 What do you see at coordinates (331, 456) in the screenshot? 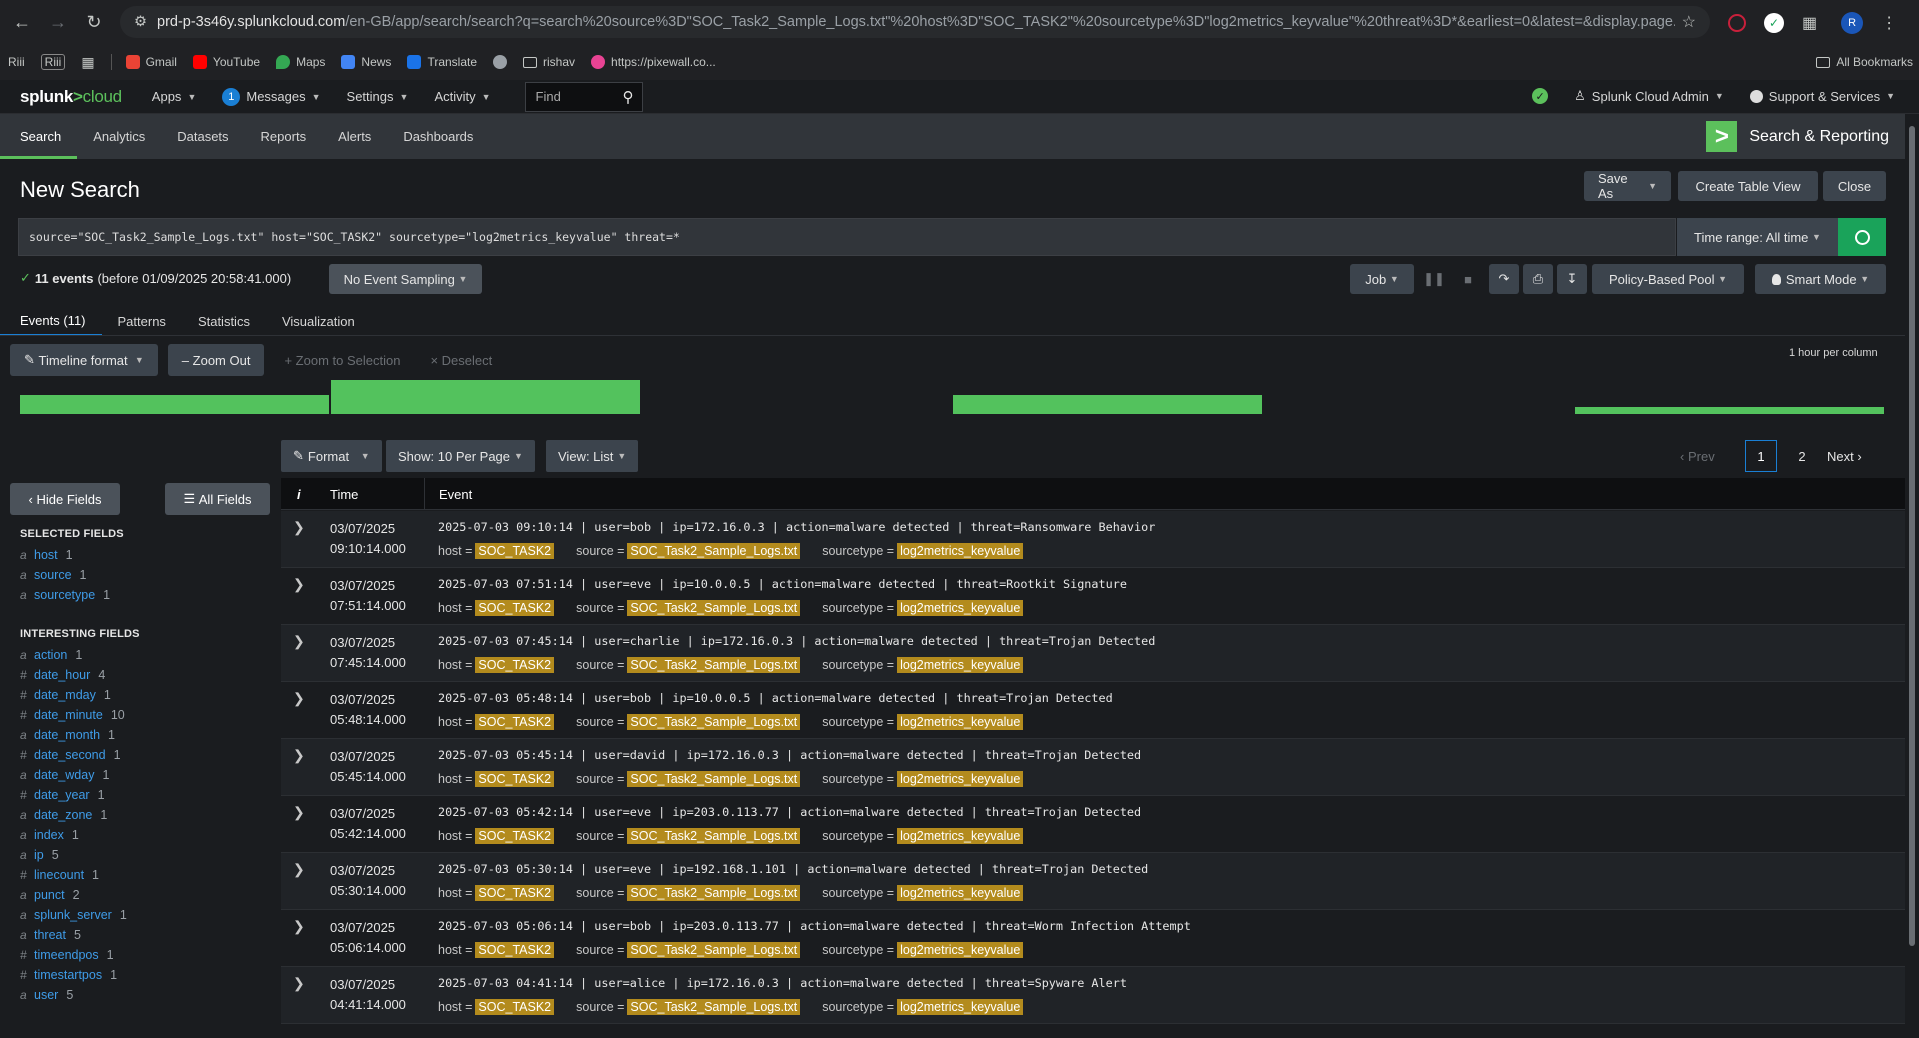
I see `format-button: ✎ Format ▼` at bounding box center [331, 456].